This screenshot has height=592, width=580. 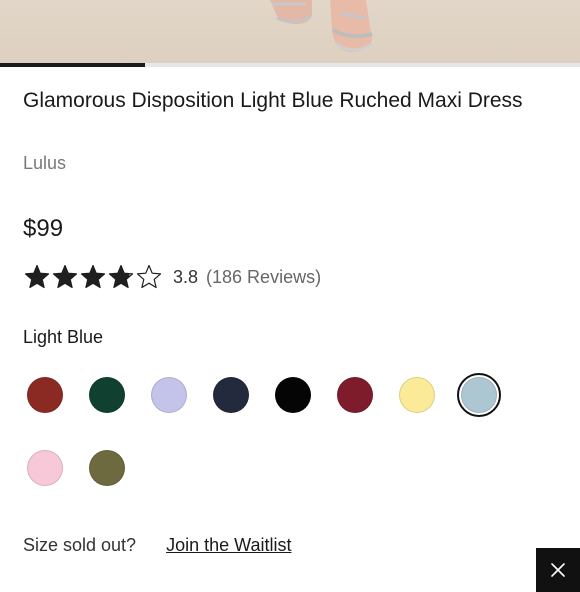 I want to click on color-swatch-rust, so click(x=45, y=395).